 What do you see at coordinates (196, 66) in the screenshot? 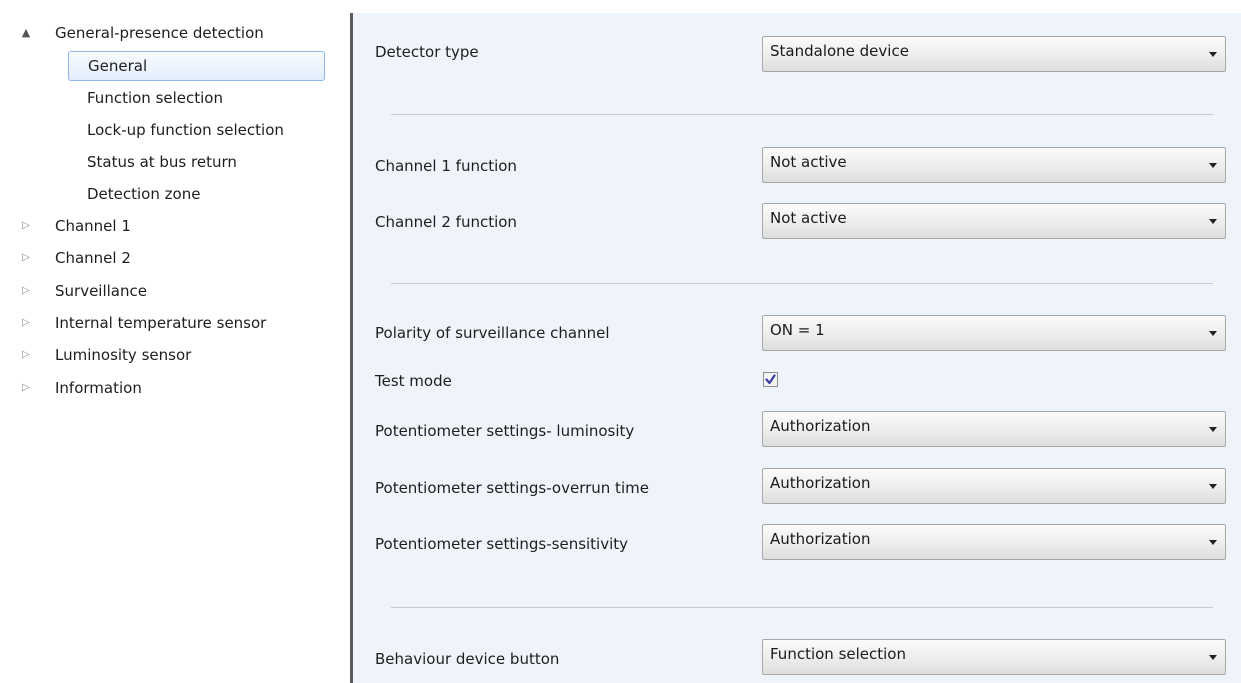
I see `tree-item-general: General` at bounding box center [196, 66].